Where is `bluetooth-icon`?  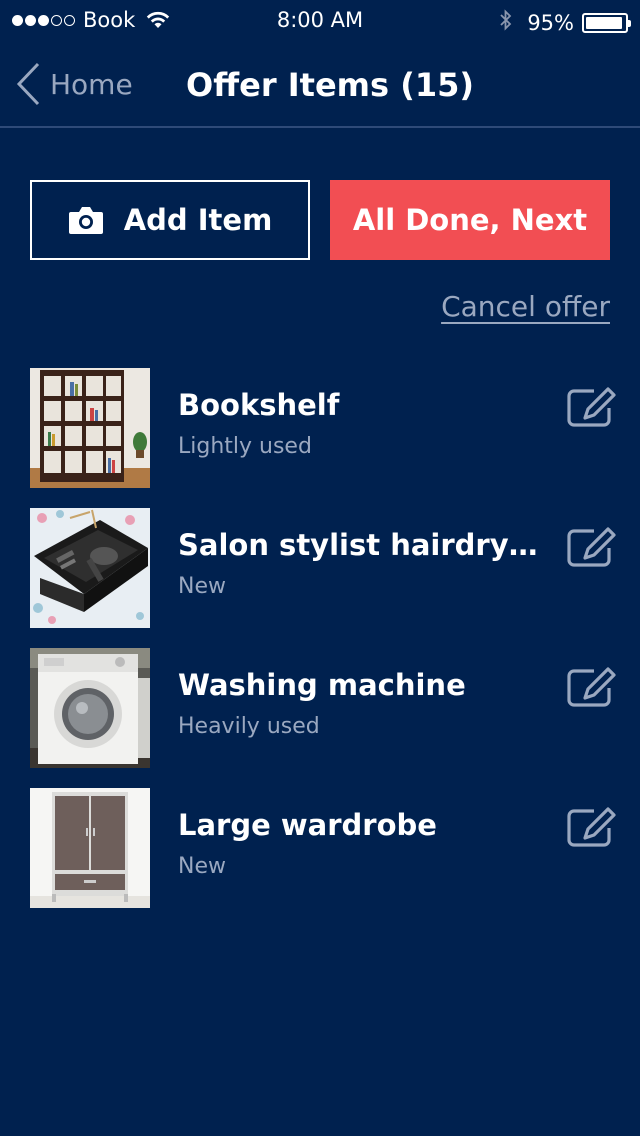
bluetooth-icon is located at coordinates (506, 22).